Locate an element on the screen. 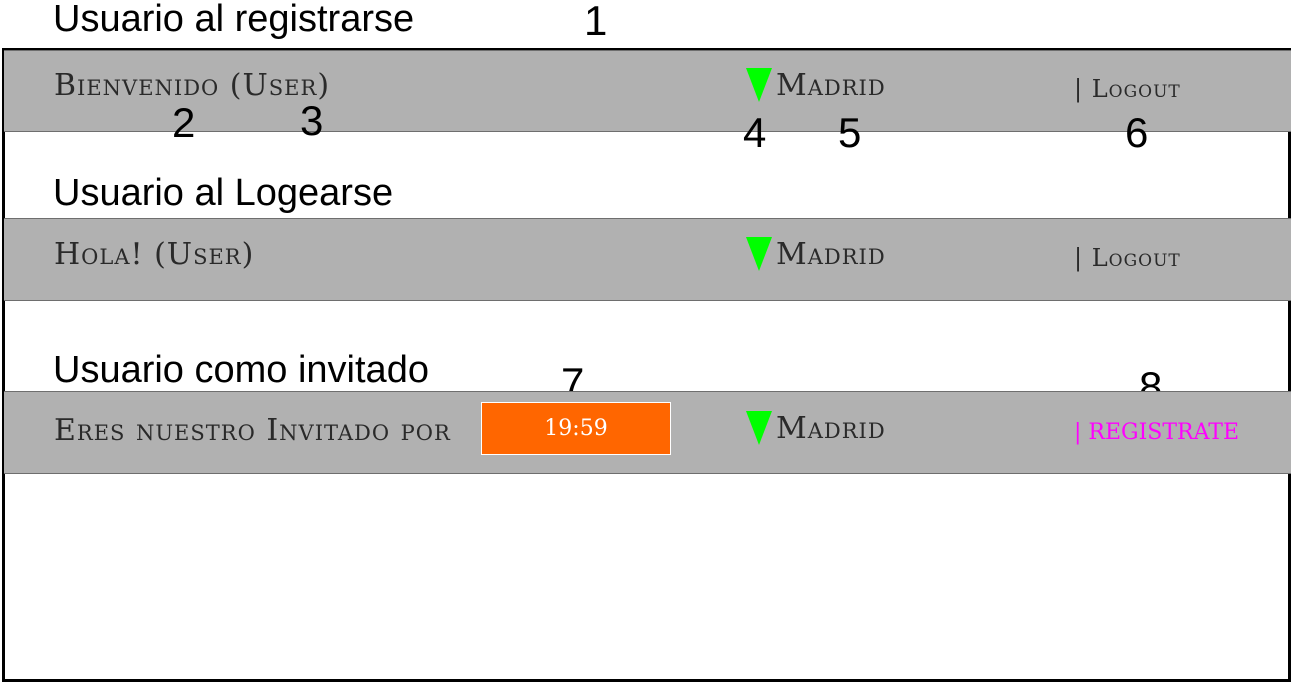 This screenshot has height=685, width=1295. annotation-4: 4 is located at coordinates (755, 132).